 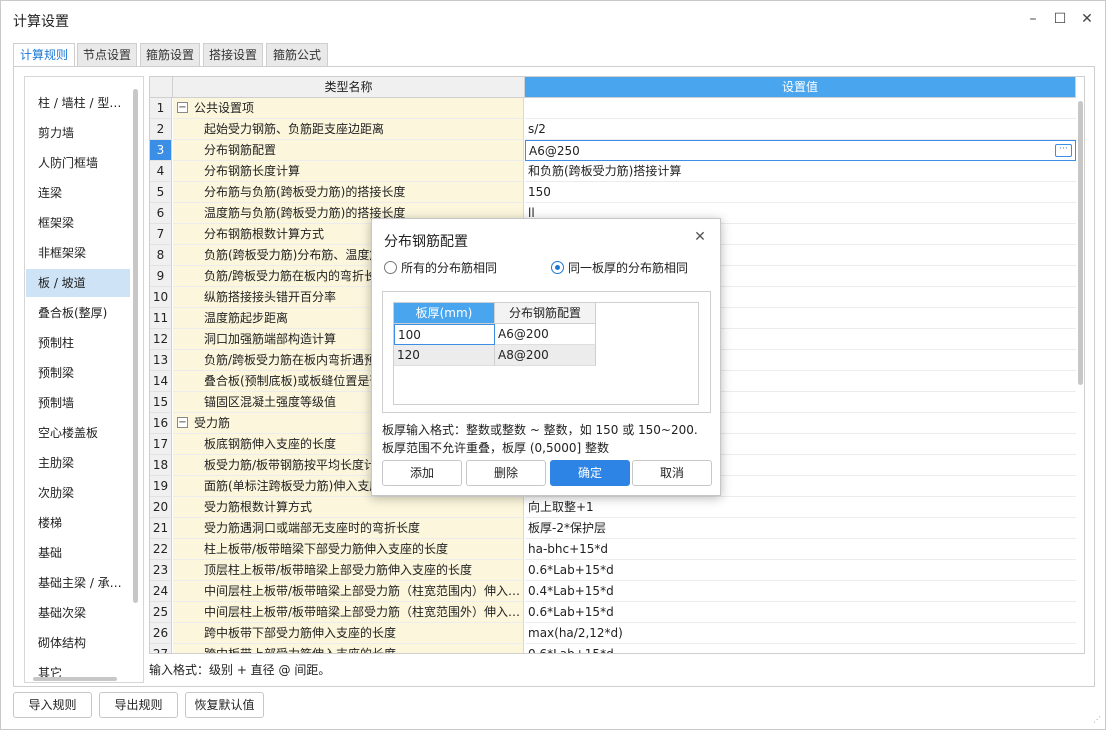 I want to click on config-cell: A6@200, so click(x=545, y=334).